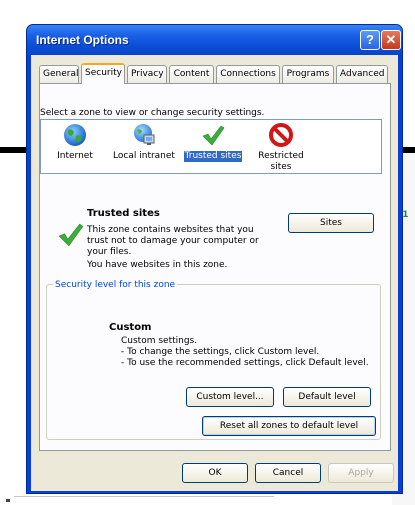 The image size is (415, 505). What do you see at coordinates (59, 74) in the screenshot?
I see `tab-general: General` at bounding box center [59, 74].